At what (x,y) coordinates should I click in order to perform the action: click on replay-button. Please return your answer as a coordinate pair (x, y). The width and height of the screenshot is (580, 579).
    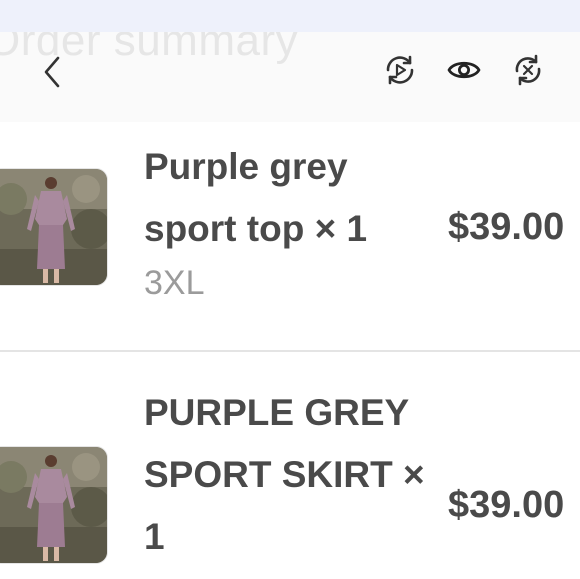
    Looking at the image, I should click on (400, 70).